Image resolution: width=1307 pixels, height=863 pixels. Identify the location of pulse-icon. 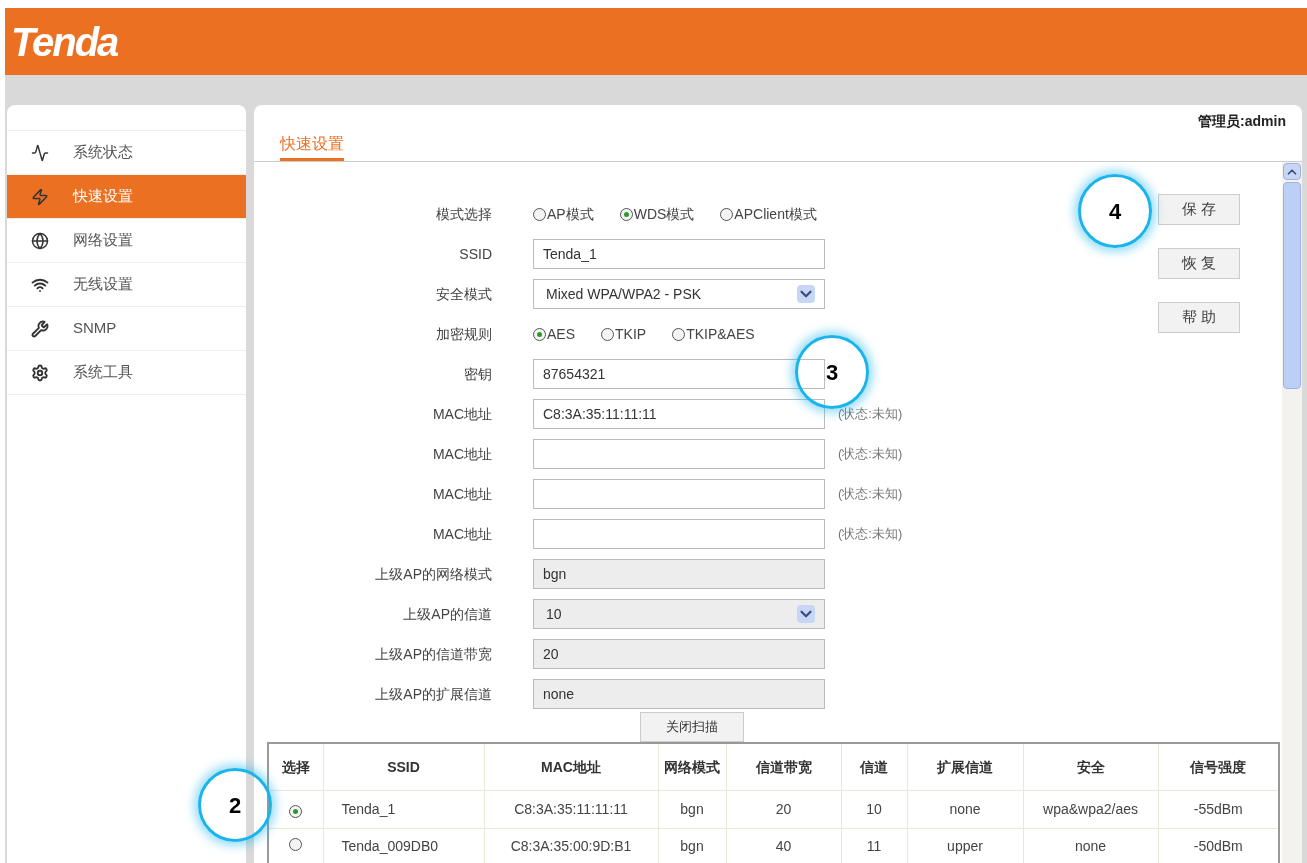
(40, 152).